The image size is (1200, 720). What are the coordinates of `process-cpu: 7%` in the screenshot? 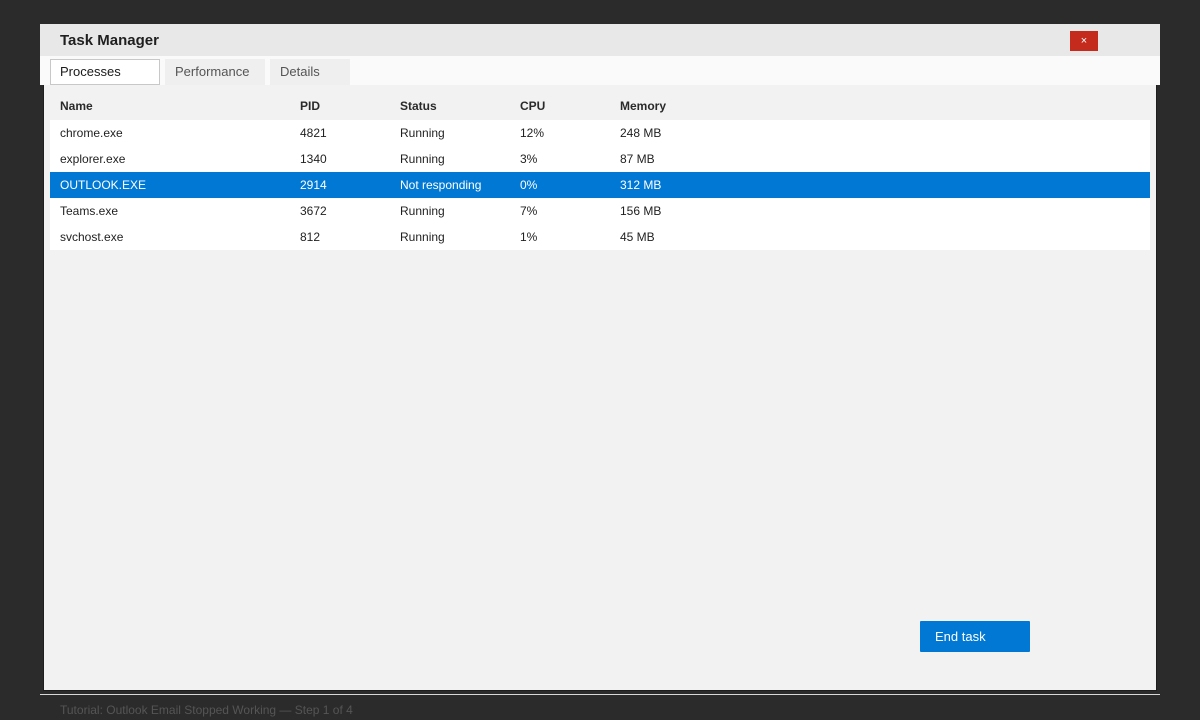 It's located at (529, 211).